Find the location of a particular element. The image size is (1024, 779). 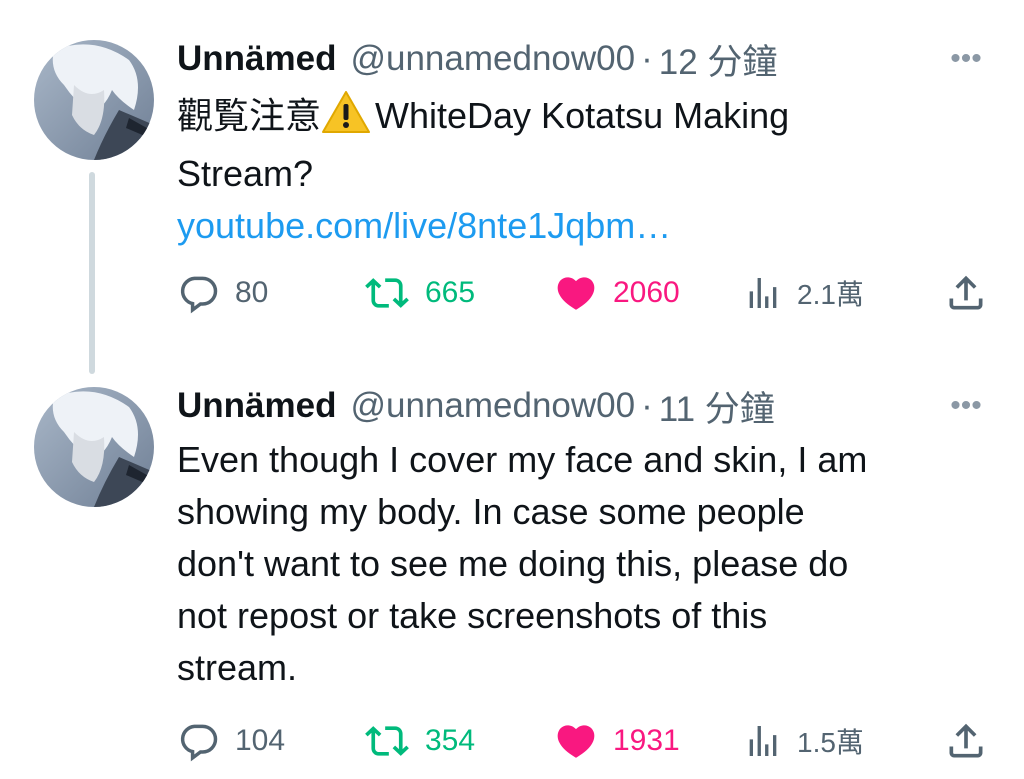

tweet-text-line: 觀覧注意 WhiteDay Kotatsu Making is located at coordinates (577, 119).